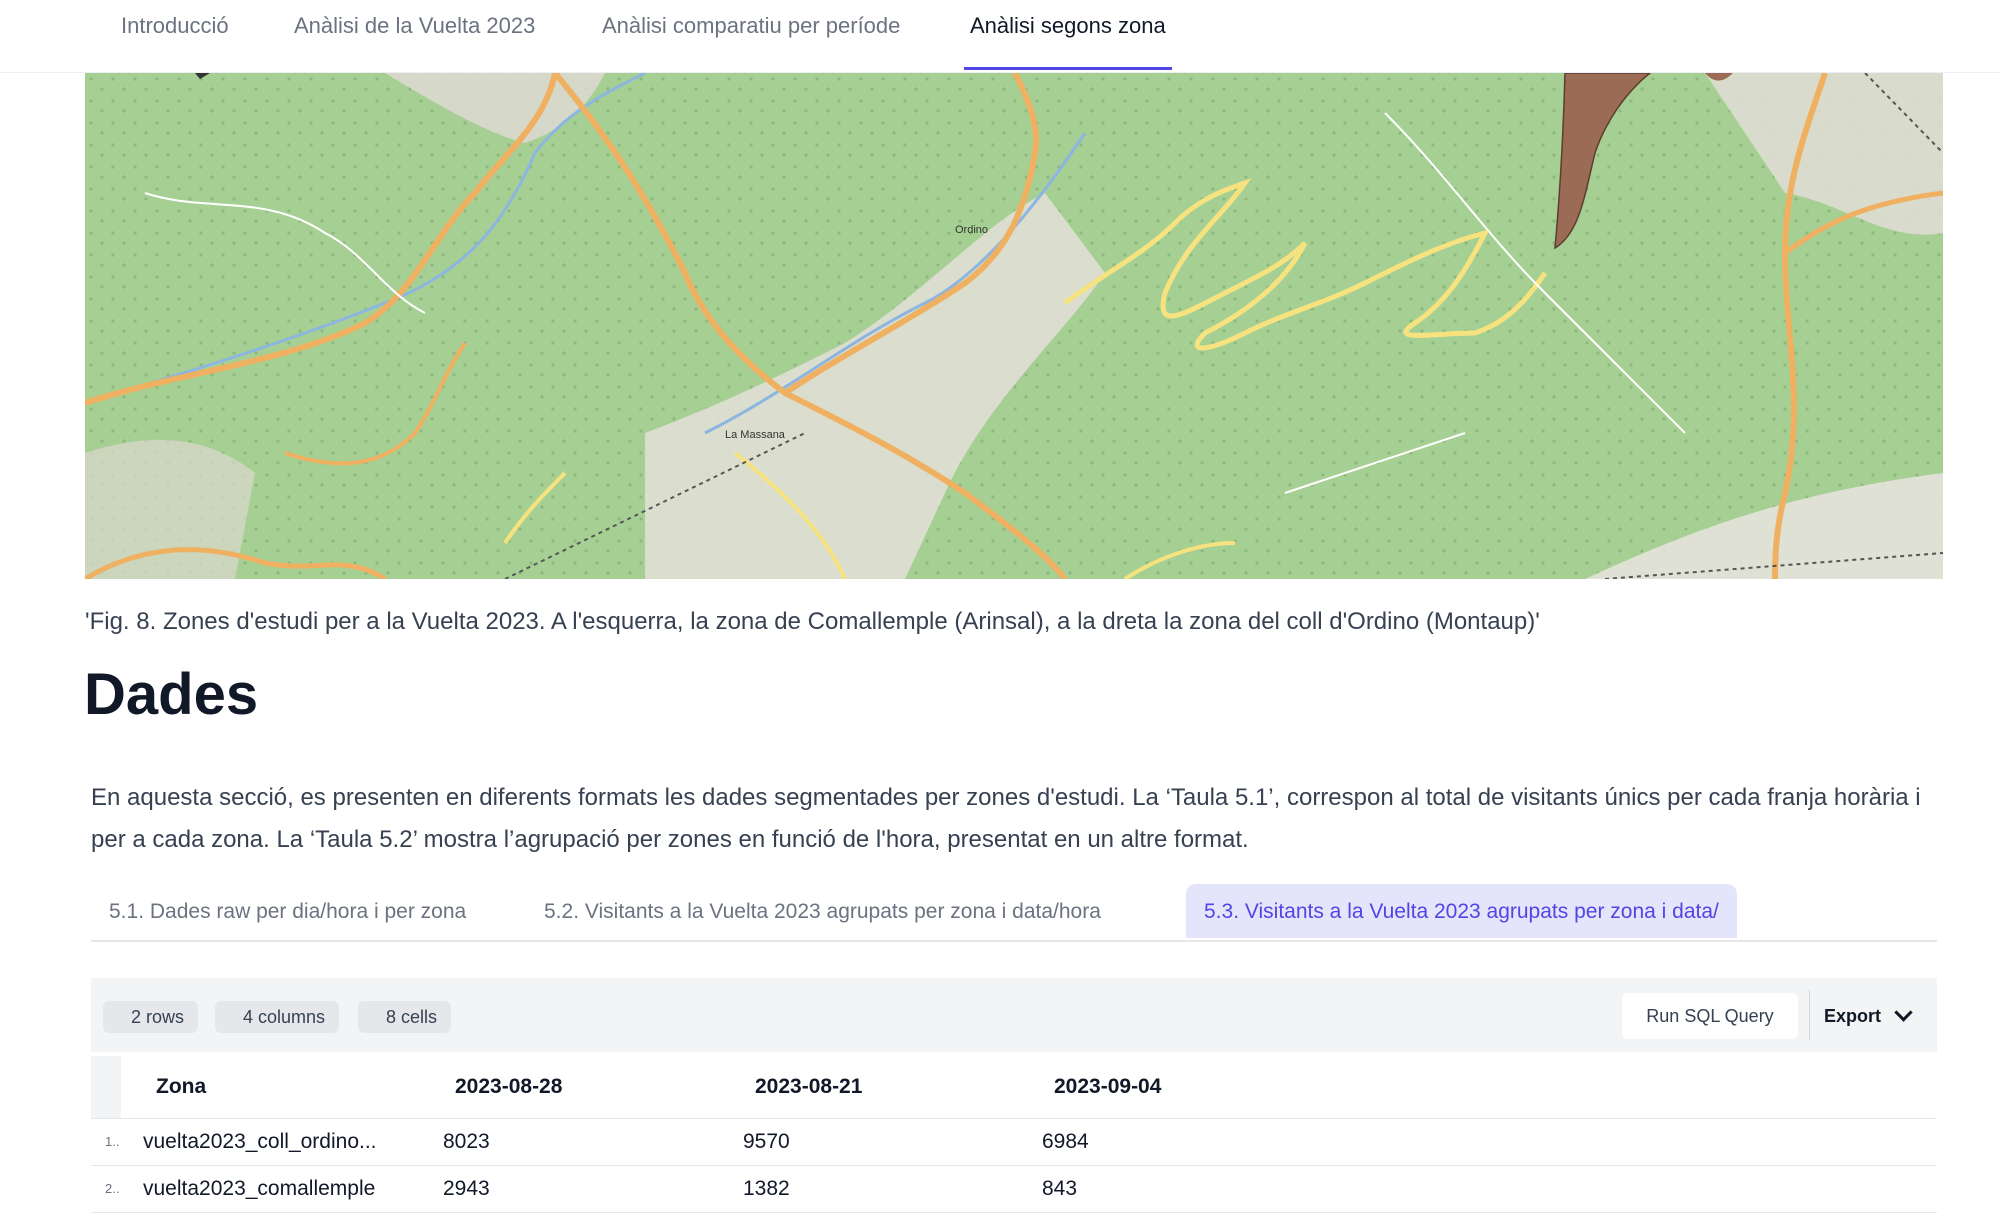  What do you see at coordinates (112, 1141) in the screenshot?
I see `row-index: 1..` at bounding box center [112, 1141].